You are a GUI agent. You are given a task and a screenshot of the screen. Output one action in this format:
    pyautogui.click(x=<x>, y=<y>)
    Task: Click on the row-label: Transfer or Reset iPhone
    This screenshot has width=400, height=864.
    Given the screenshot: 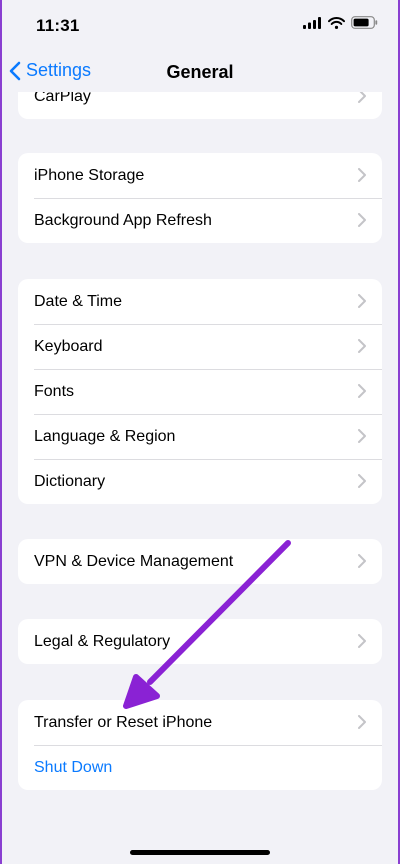 What is the action you would take?
    pyautogui.click(x=123, y=722)
    